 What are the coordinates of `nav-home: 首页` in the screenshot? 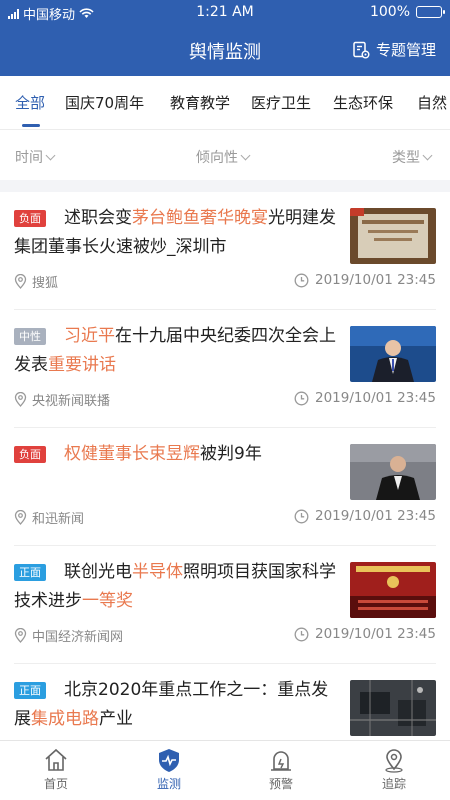 It's located at (56, 769).